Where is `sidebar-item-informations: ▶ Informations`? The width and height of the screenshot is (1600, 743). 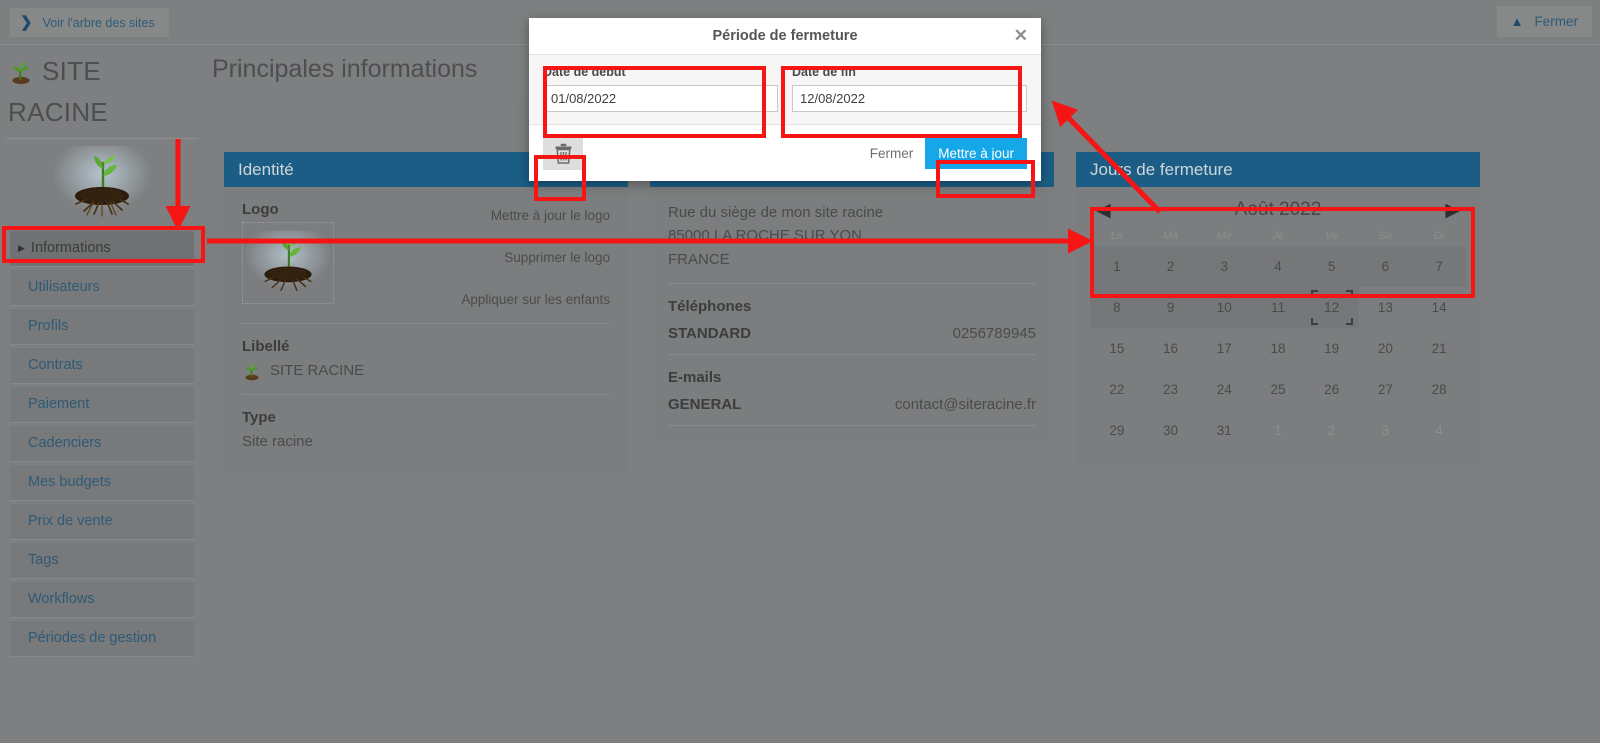
sidebar-item-informations: ▶ Informations is located at coordinates (102, 248).